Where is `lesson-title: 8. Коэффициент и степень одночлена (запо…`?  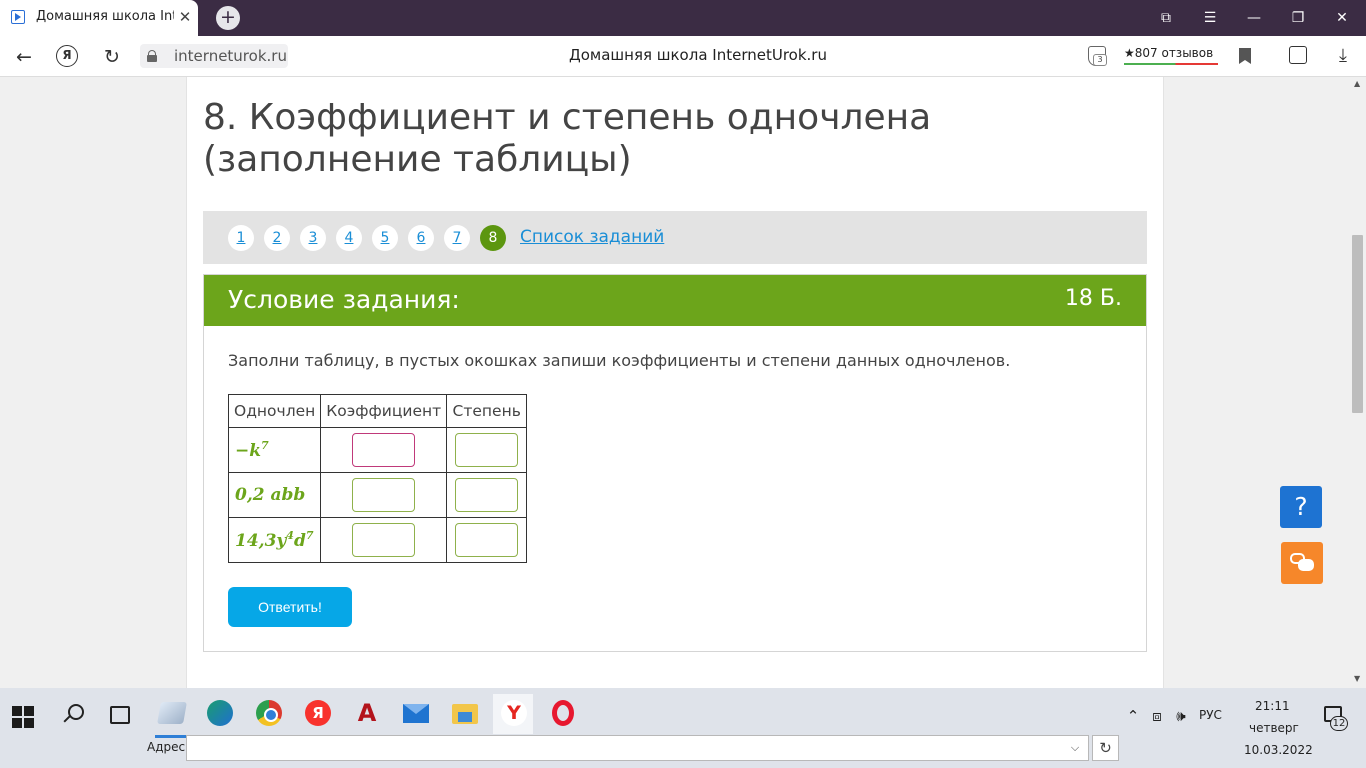
lesson-title: 8. Коэффициент и степень одночлена (запо… is located at coordinates (567, 138).